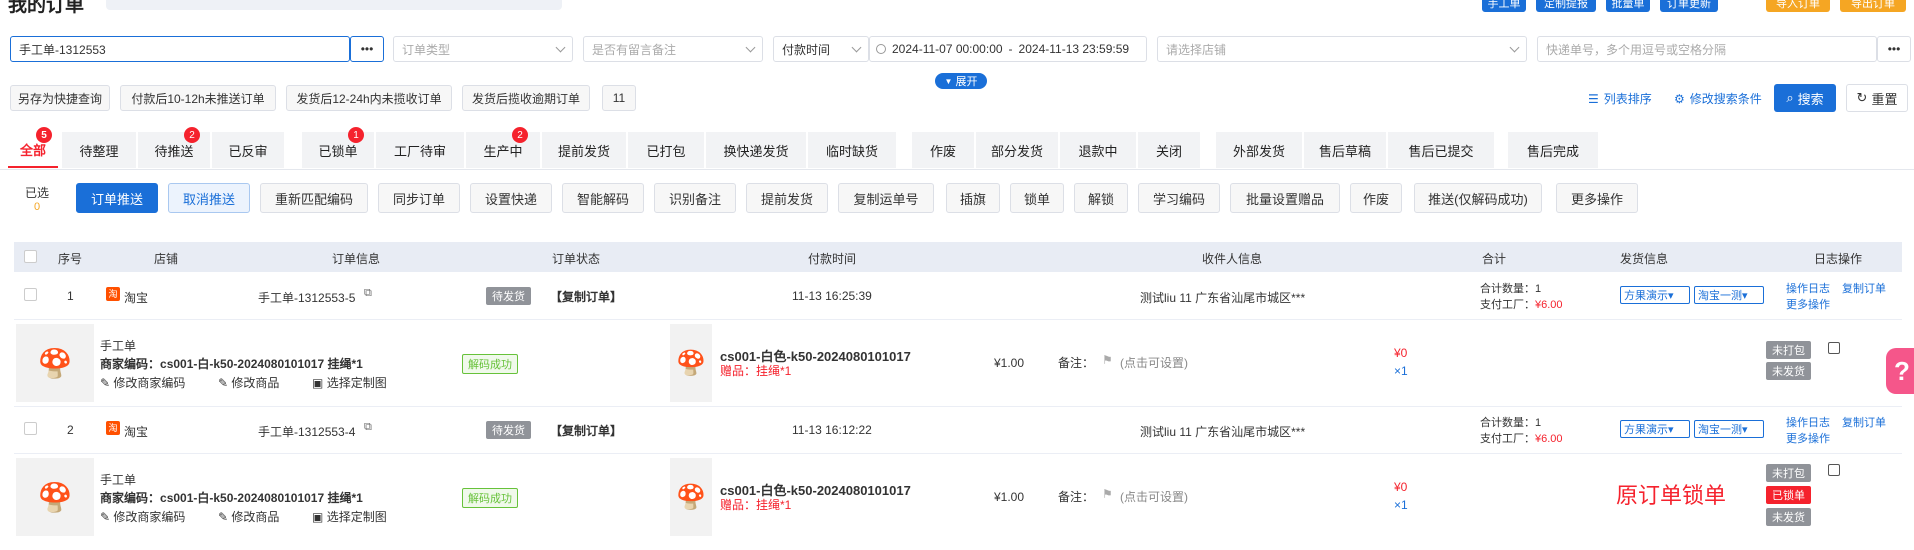 The height and width of the screenshot is (550, 1914). I want to click on col-ship-info: 发货信息, so click(1644, 259).